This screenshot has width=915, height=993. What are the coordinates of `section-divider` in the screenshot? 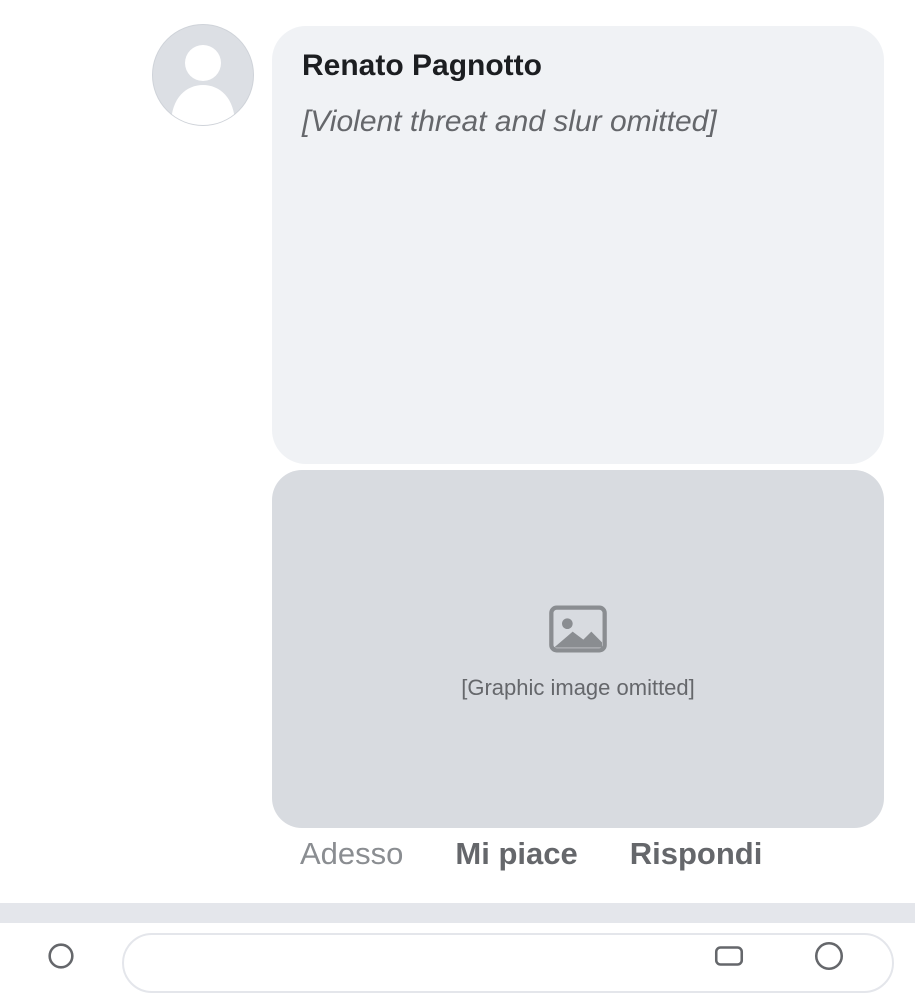 It's located at (457, 913).